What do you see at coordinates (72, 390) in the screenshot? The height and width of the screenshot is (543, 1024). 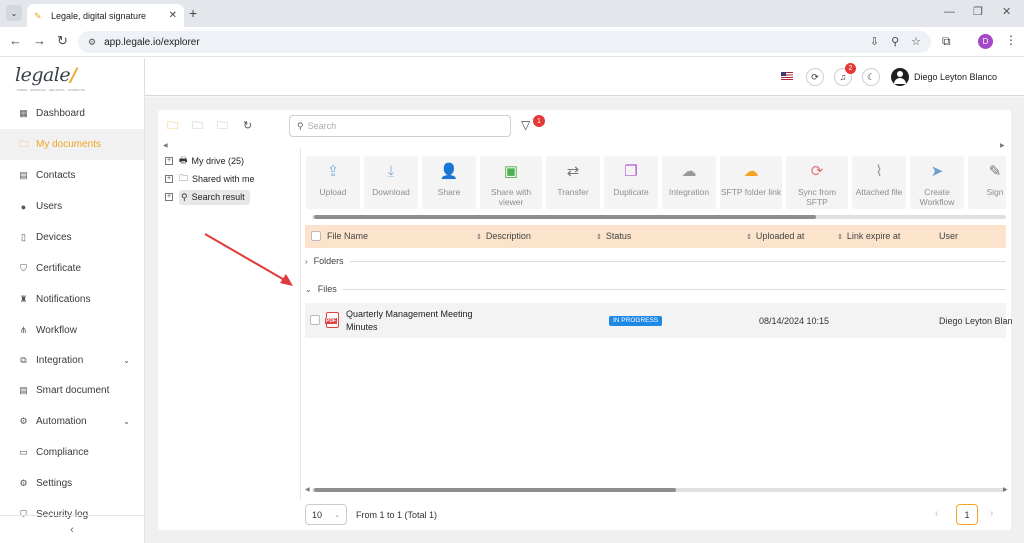 I see `sidebar-item-smart-document: ▤ Smart document` at bounding box center [72, 390].